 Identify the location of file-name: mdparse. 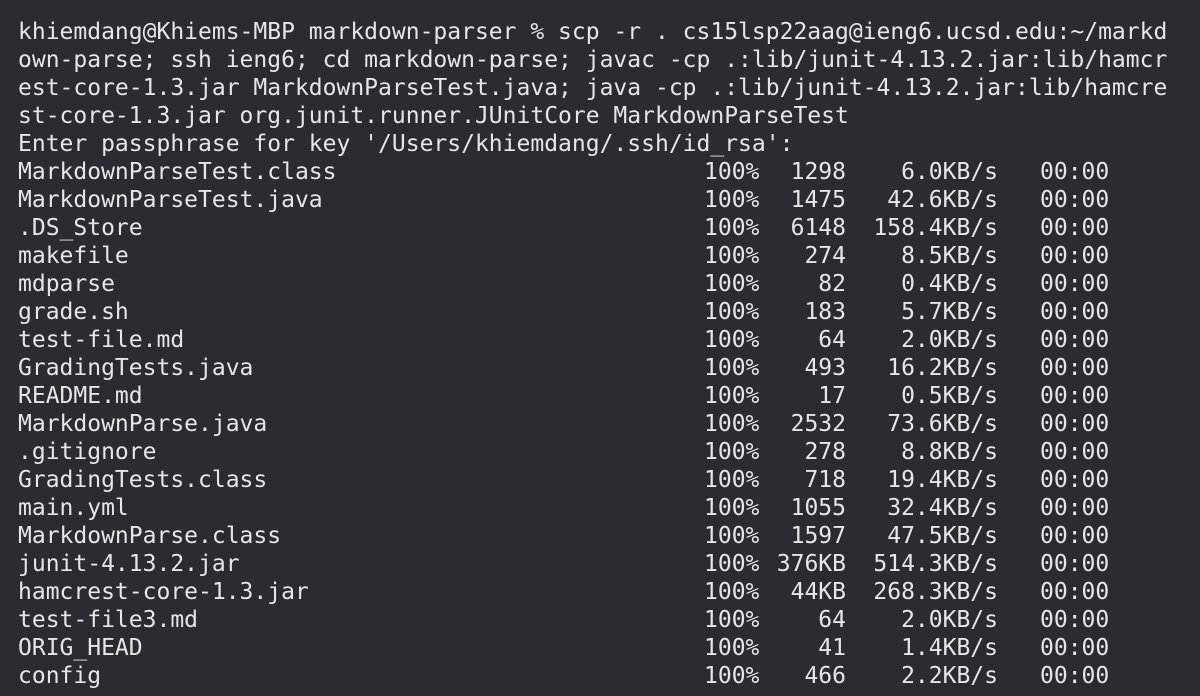
(66, 284).